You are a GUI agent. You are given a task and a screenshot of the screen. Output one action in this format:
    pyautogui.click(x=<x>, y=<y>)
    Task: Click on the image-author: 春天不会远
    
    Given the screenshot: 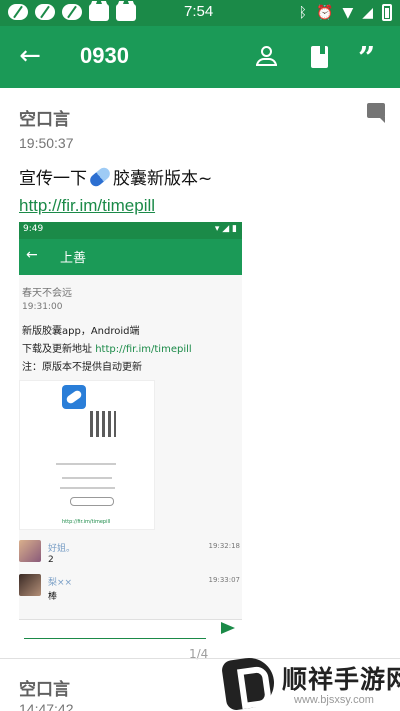 What is the action you would take?
    pyautogui.click(x=47, y=293)
    